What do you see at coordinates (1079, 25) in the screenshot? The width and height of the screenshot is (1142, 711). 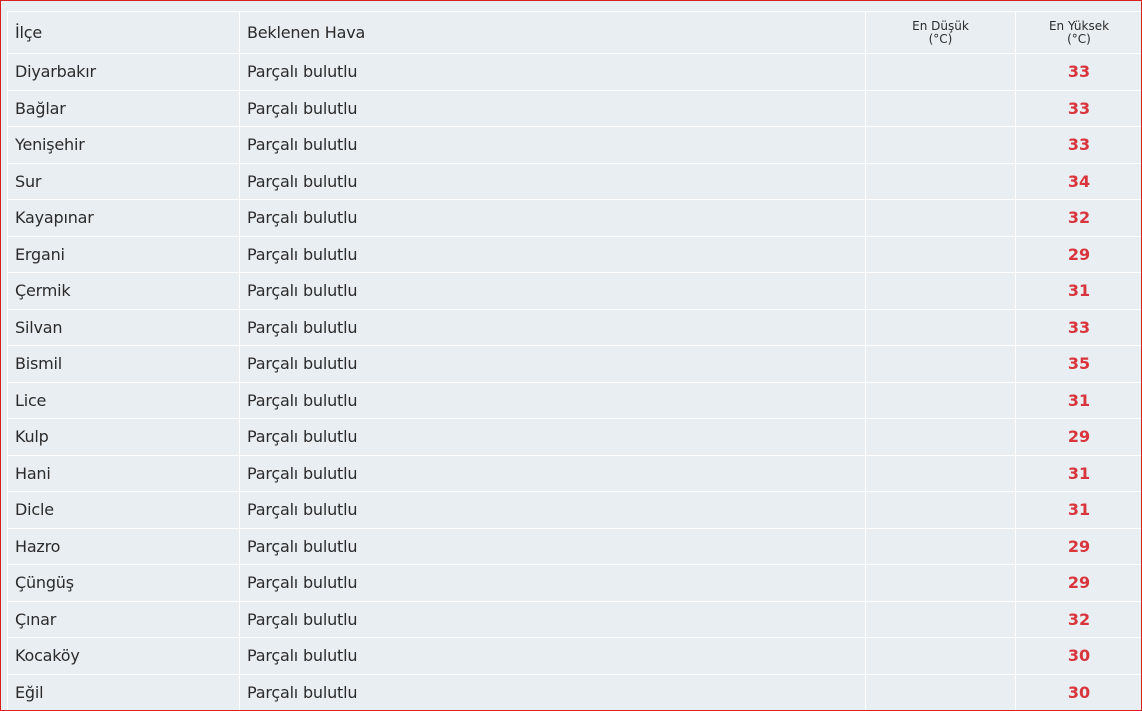 I see `max-temp-header-label: En Yüksek` at bounding box center [1079, 25].